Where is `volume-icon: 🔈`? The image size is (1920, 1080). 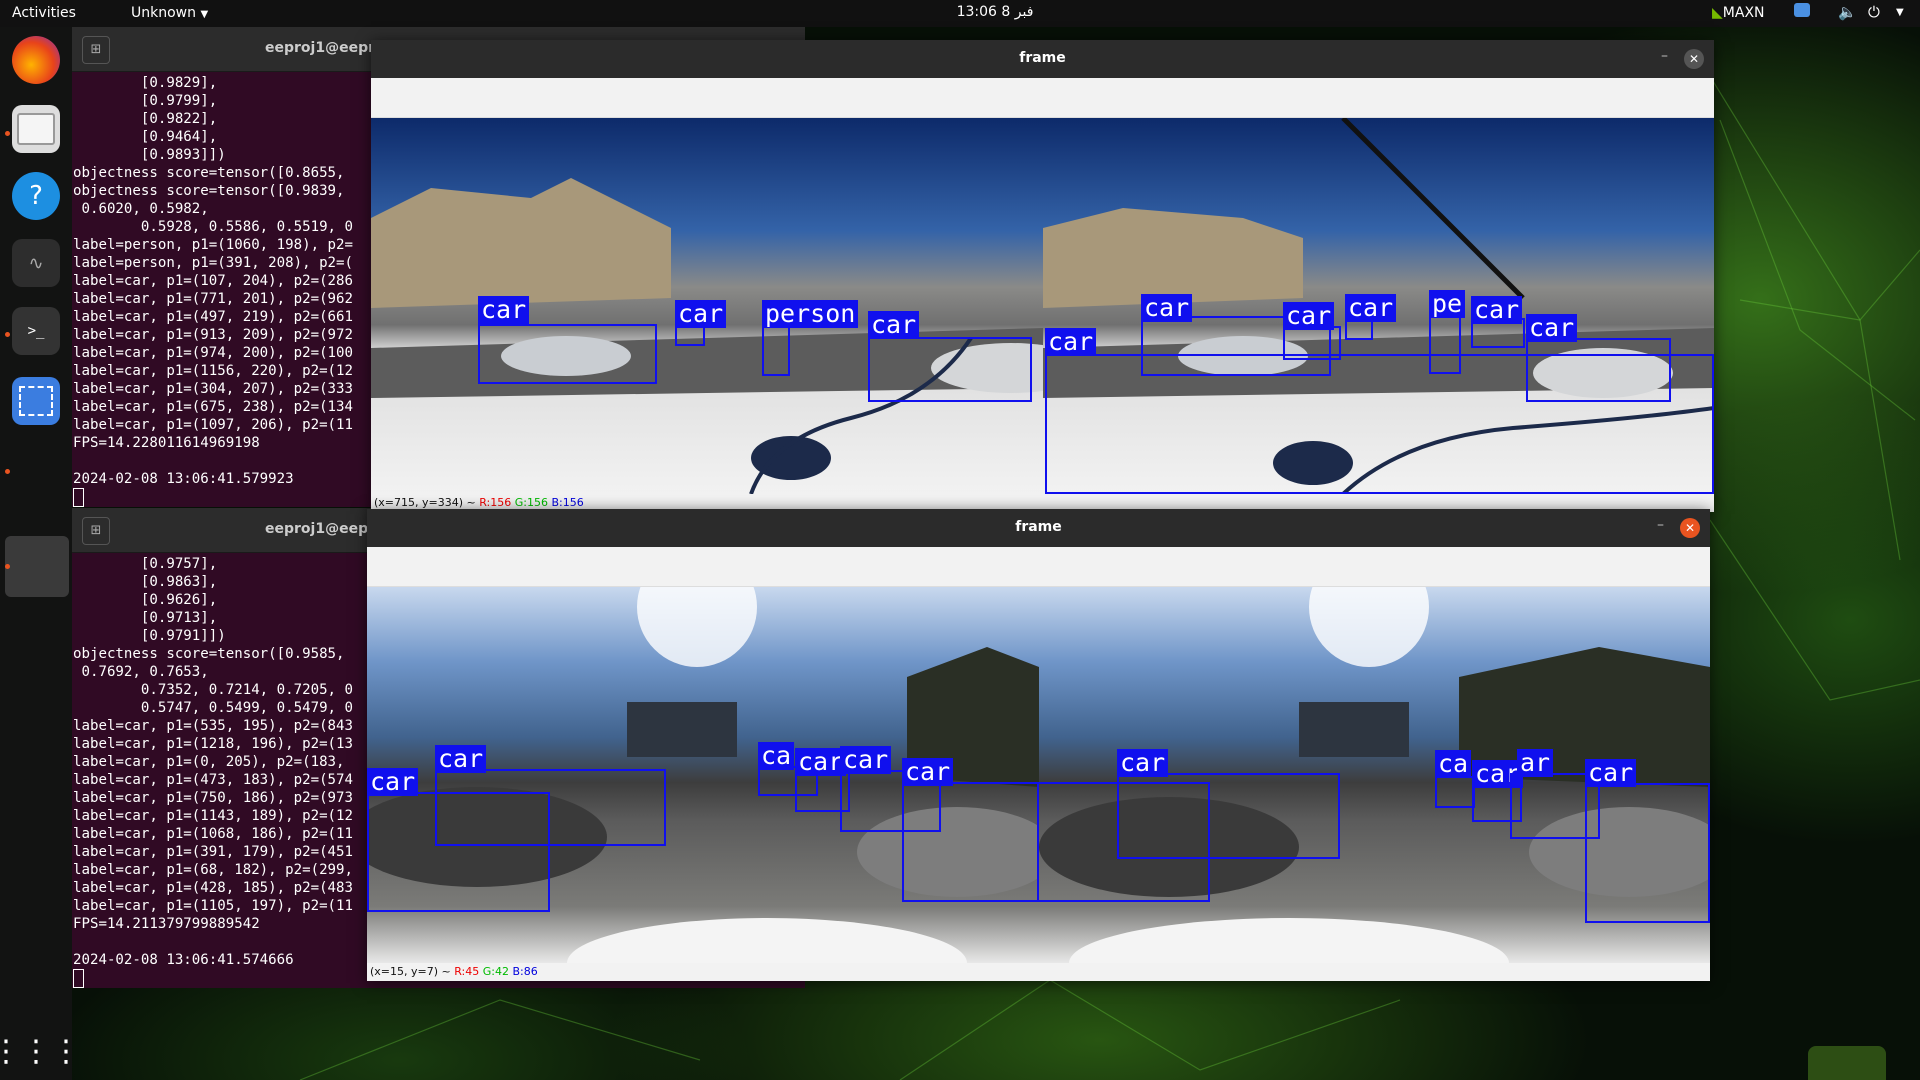
volume-icon: 🔈 is located at coordinates (1847, 12).